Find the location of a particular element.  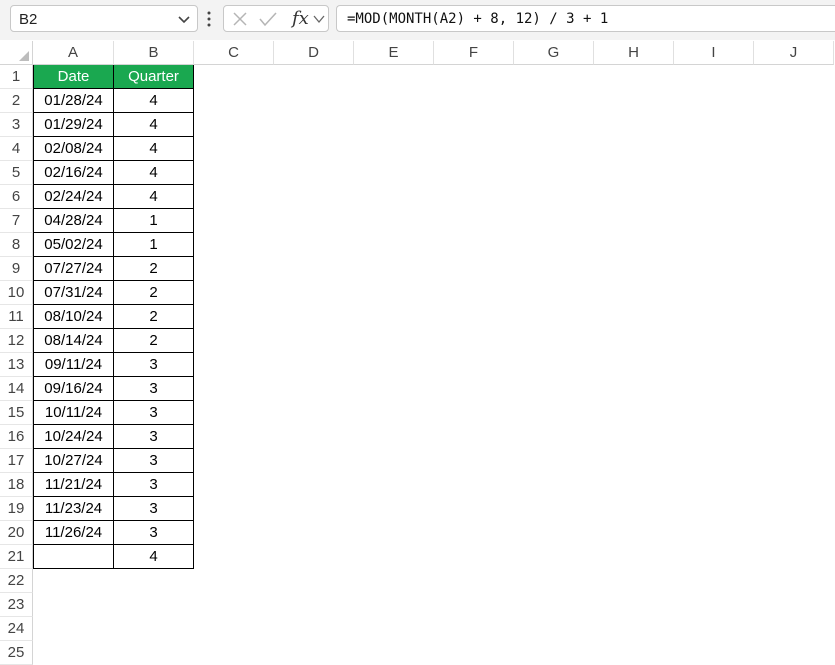

row-header-23: 23 is located at coordinates (16, 605).